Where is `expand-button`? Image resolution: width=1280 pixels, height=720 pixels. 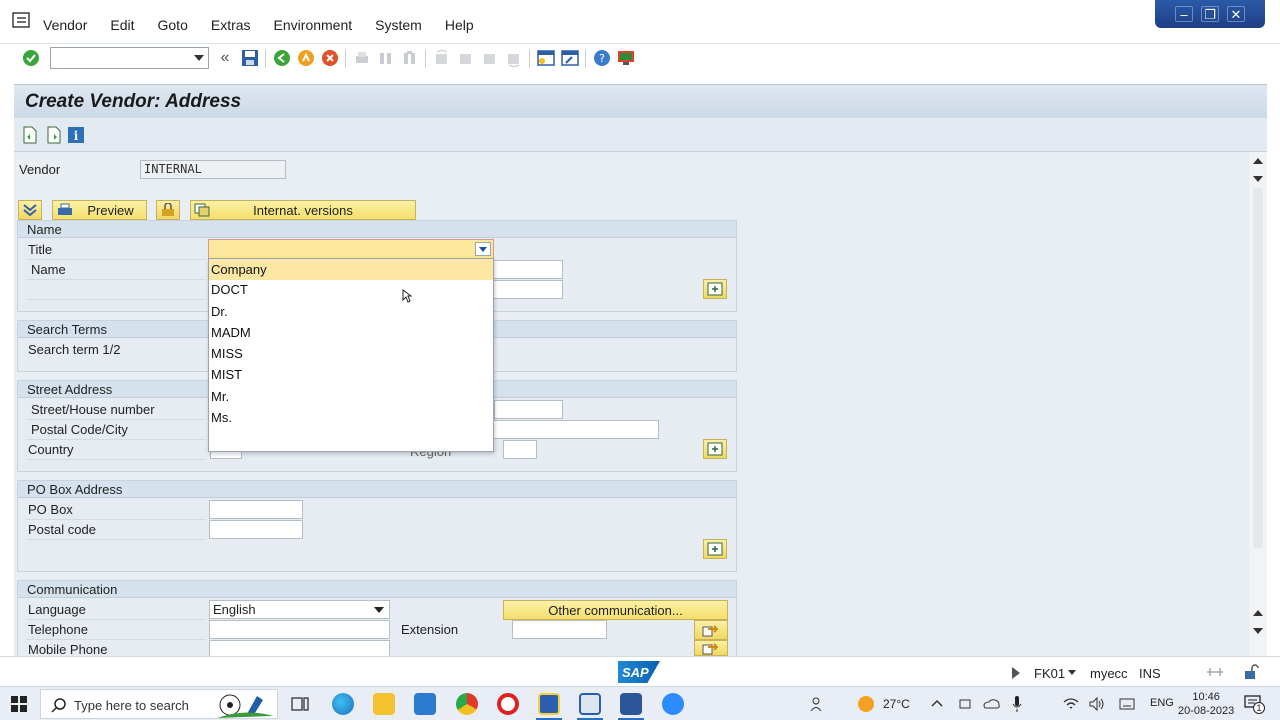
expand-button is located at coordinates (30, 210).